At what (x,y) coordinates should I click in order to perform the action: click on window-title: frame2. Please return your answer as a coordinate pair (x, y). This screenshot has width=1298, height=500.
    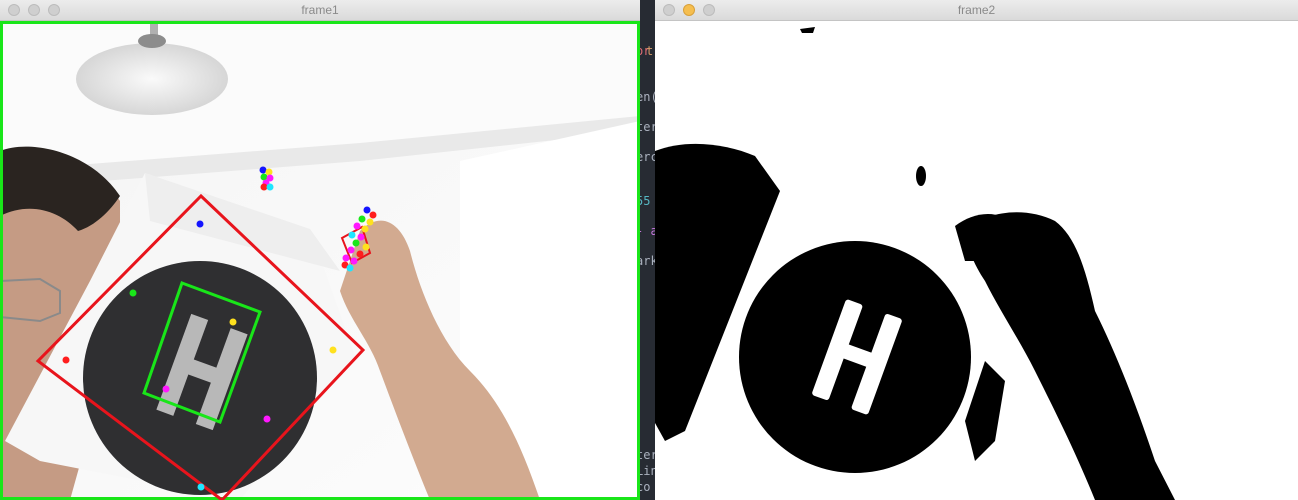
    Looking at the image, I should click on (976, 10).